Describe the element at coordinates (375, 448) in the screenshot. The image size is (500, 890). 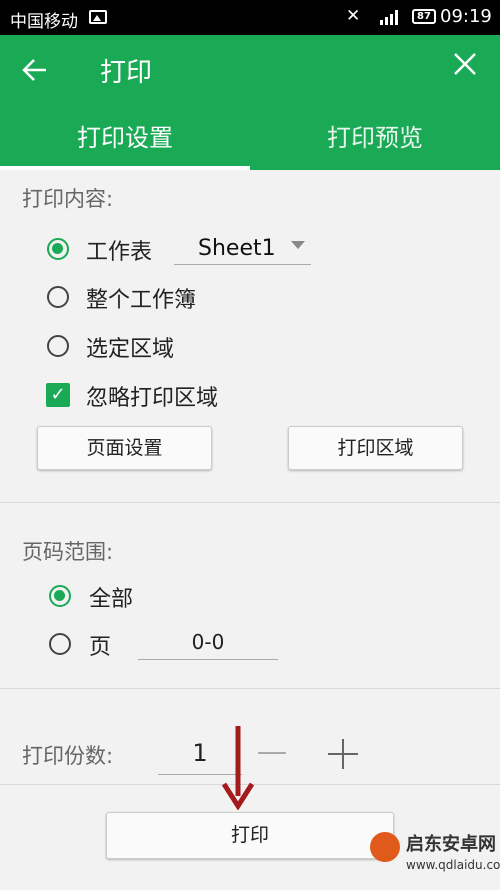
I see `print-area-button: 打印区域` at that location.